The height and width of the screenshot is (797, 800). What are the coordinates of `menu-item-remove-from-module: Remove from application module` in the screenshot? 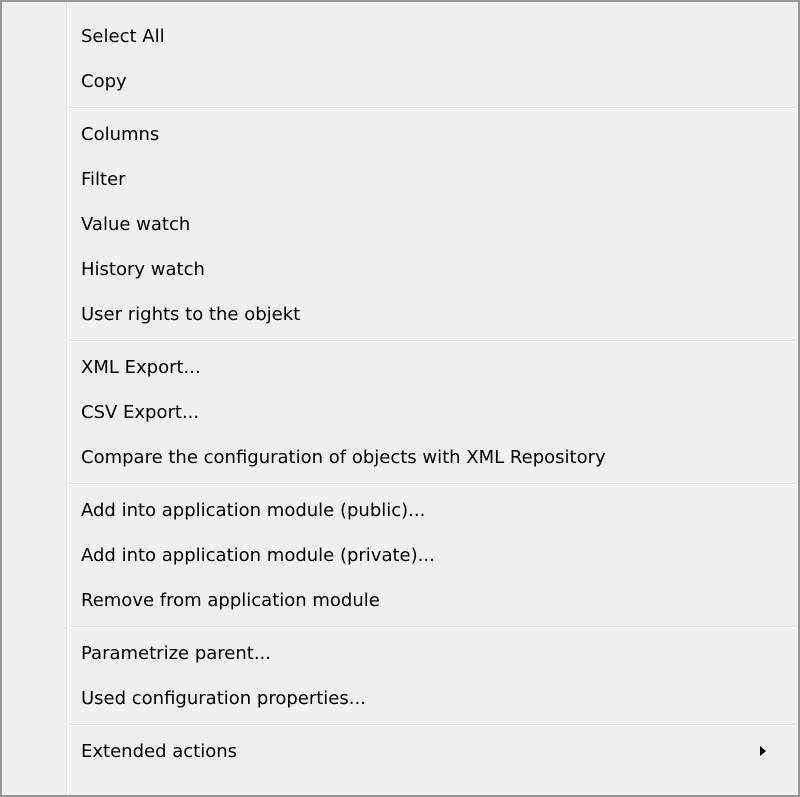 It's located at (400, 600).